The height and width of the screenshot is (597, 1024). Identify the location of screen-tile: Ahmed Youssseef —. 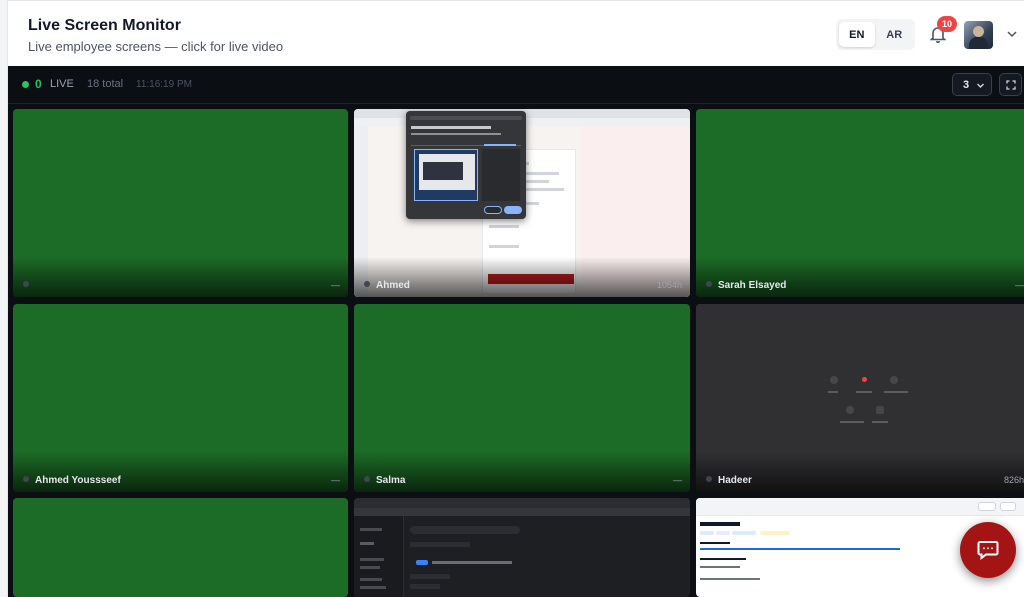
(180, 398).